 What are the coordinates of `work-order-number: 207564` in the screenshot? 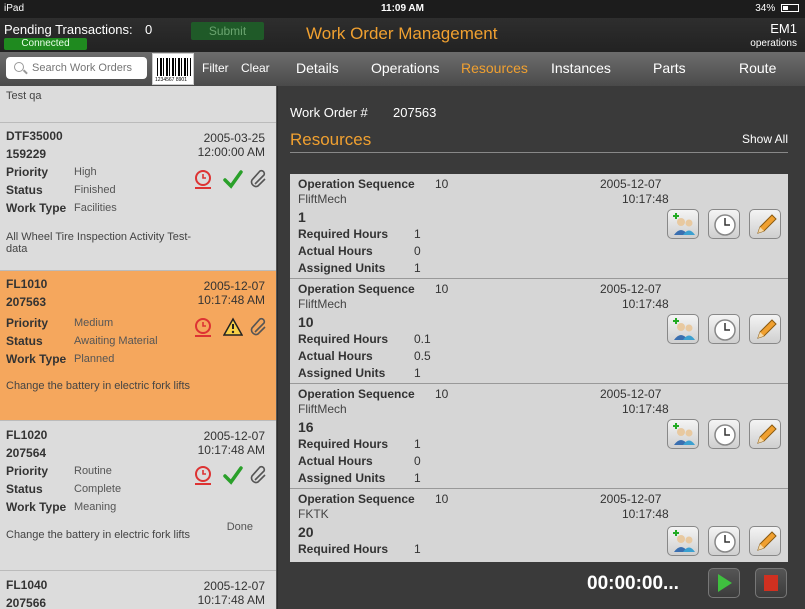 It's located at (26, 453).